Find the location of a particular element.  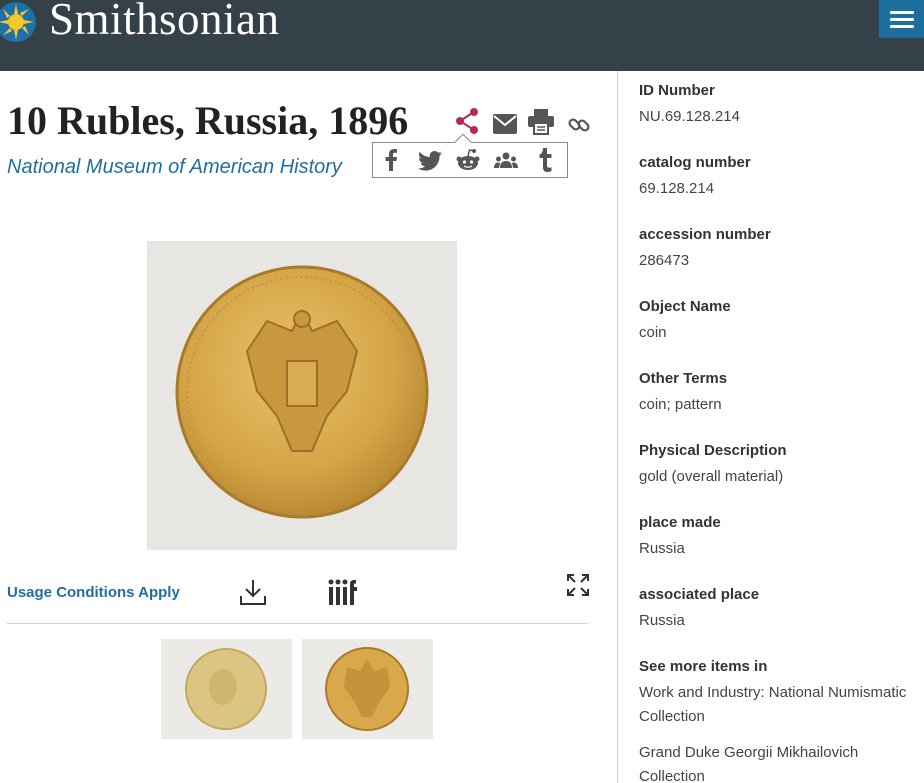

site-header: Smithsonian is located at coordinates (462, 35).